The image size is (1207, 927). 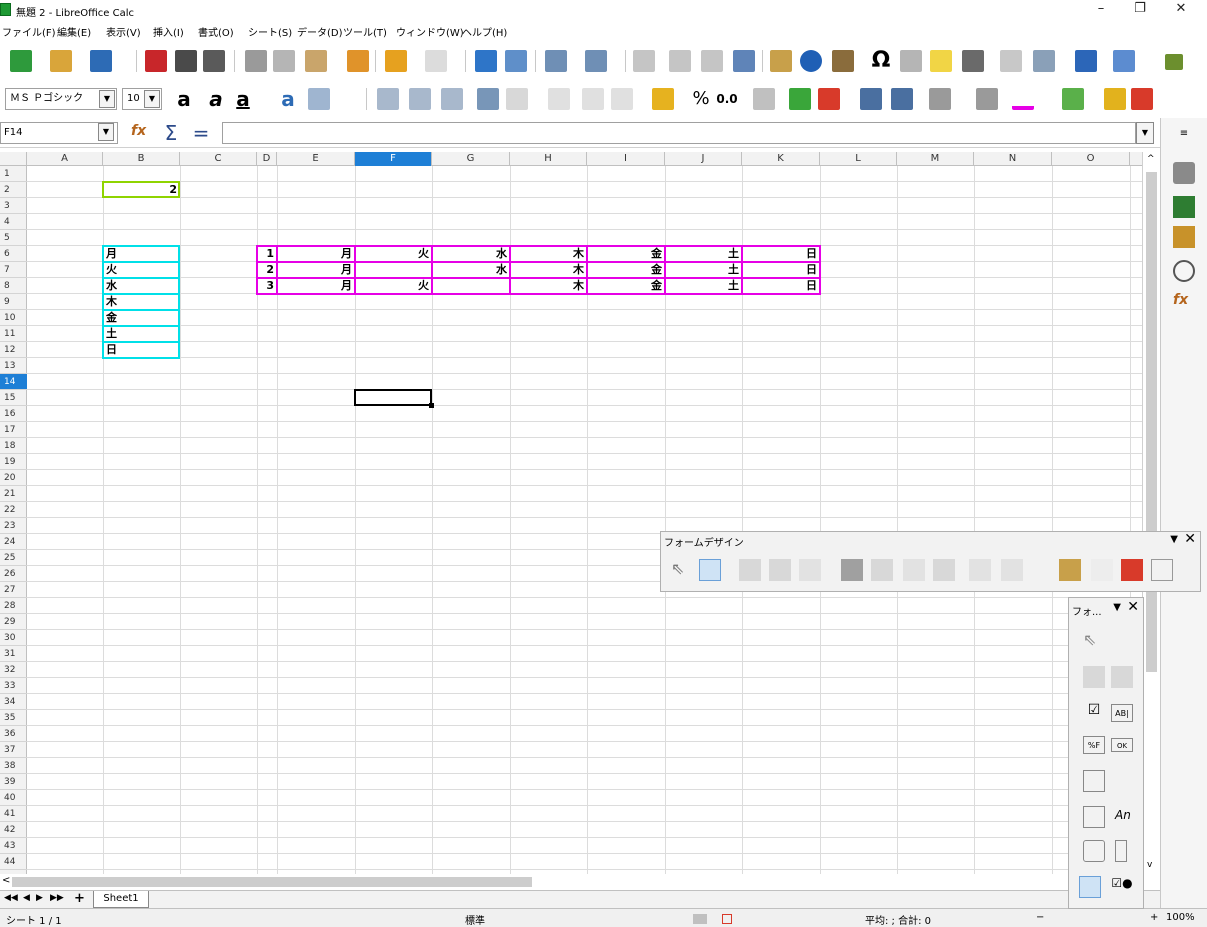 I want to click on row-header-24: 24, so click(x=13, y=542).